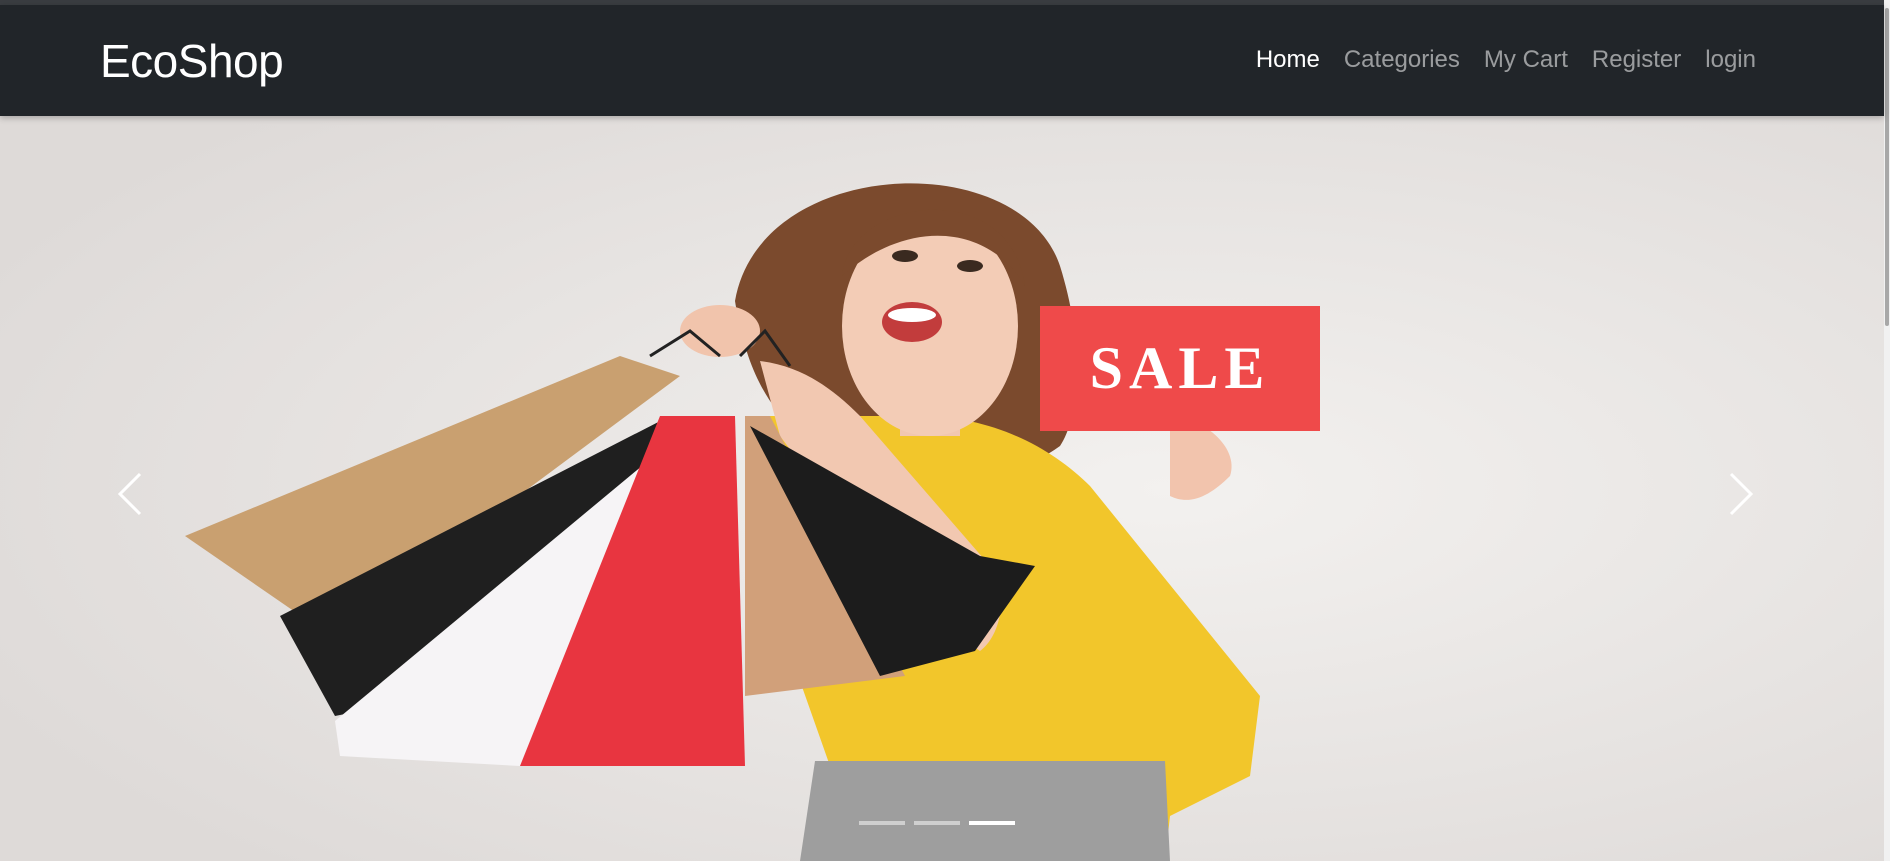 Image resolution: width=1890 pixels, height=861 pixels. Describe the element at coordinates (1526, 60) in the screenshot. I see `nav-cart-link: My Cart` at that location.